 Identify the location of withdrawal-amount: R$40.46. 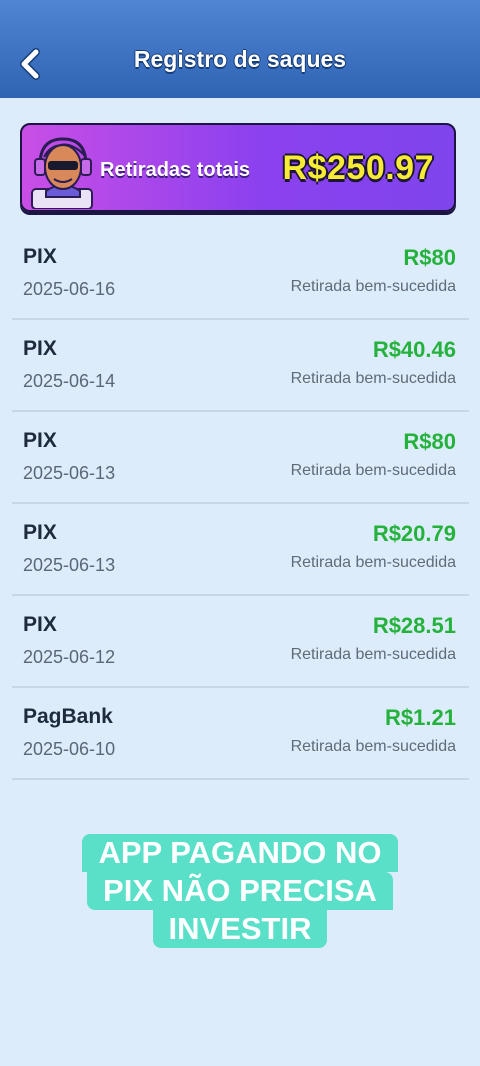
(414, 349).